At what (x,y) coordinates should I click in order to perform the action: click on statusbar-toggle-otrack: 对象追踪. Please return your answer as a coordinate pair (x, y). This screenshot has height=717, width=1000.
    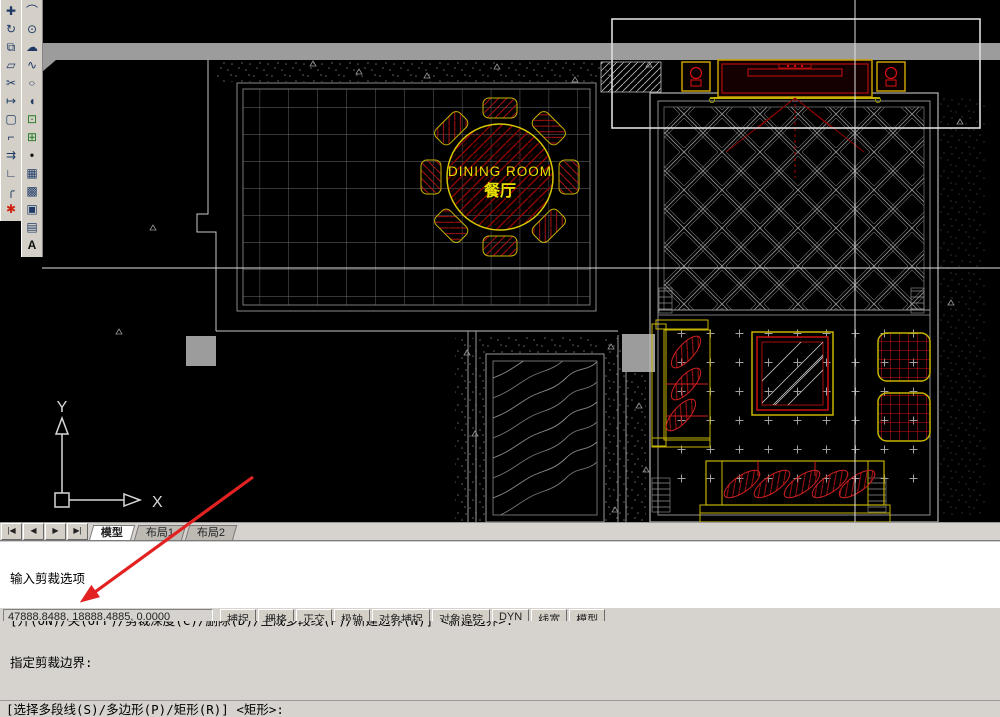
    Looking at the image, I should click on (461, 615).